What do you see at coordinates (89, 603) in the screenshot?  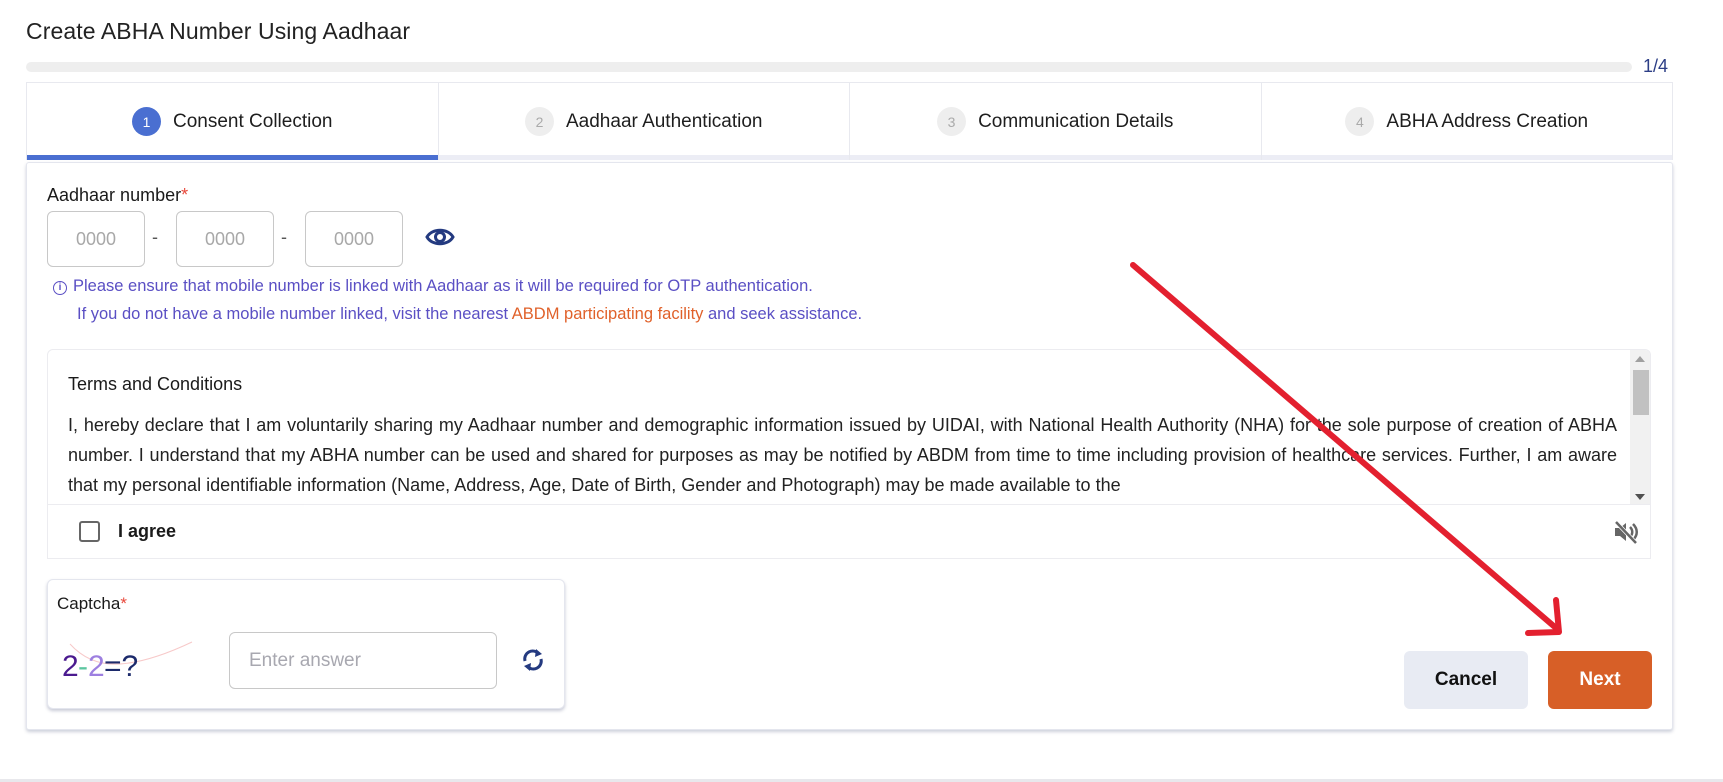 I see `captcha-label-text: Captcha` at bounding box center [89, 603].